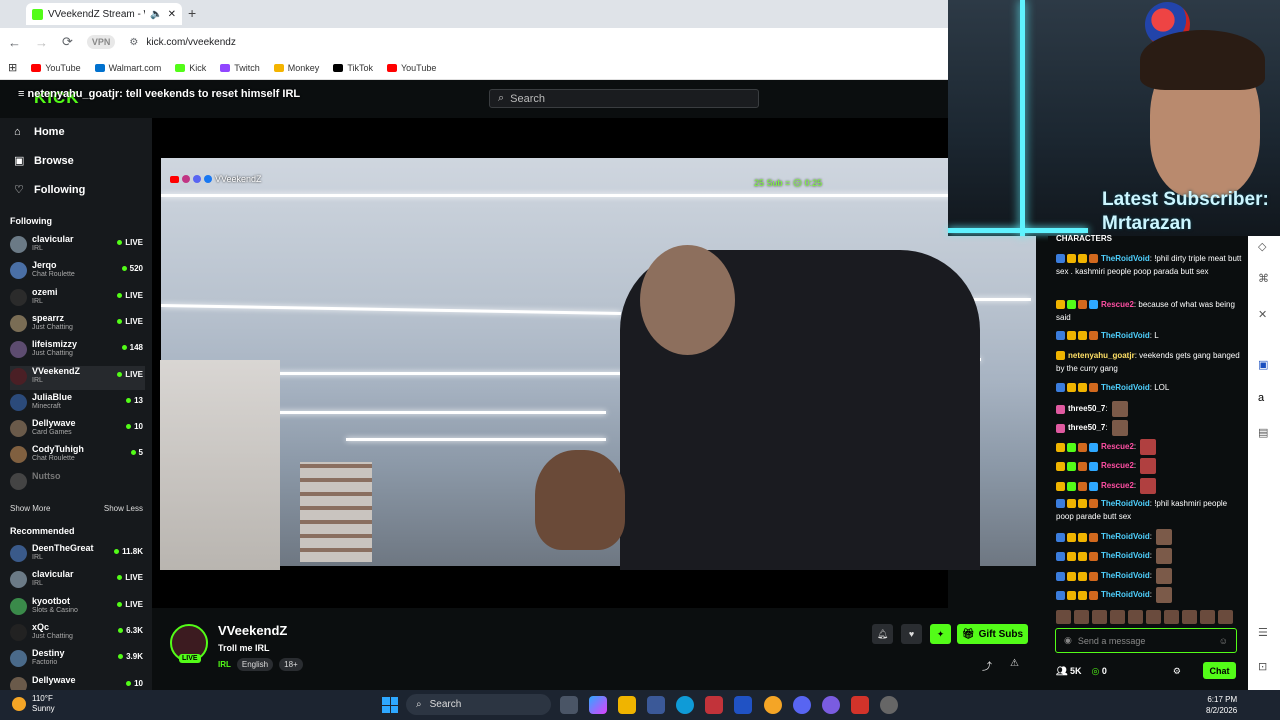  I want to click on bookmark-item: Walmart.com, so click(127, 68).